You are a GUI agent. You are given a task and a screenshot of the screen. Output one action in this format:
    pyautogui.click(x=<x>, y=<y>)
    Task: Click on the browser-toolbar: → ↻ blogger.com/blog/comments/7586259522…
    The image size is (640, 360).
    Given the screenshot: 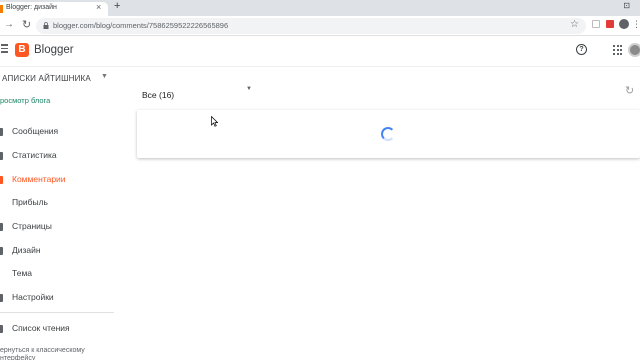 What is the action you would take?
    pyautogui.click(x=320, y=26)
    